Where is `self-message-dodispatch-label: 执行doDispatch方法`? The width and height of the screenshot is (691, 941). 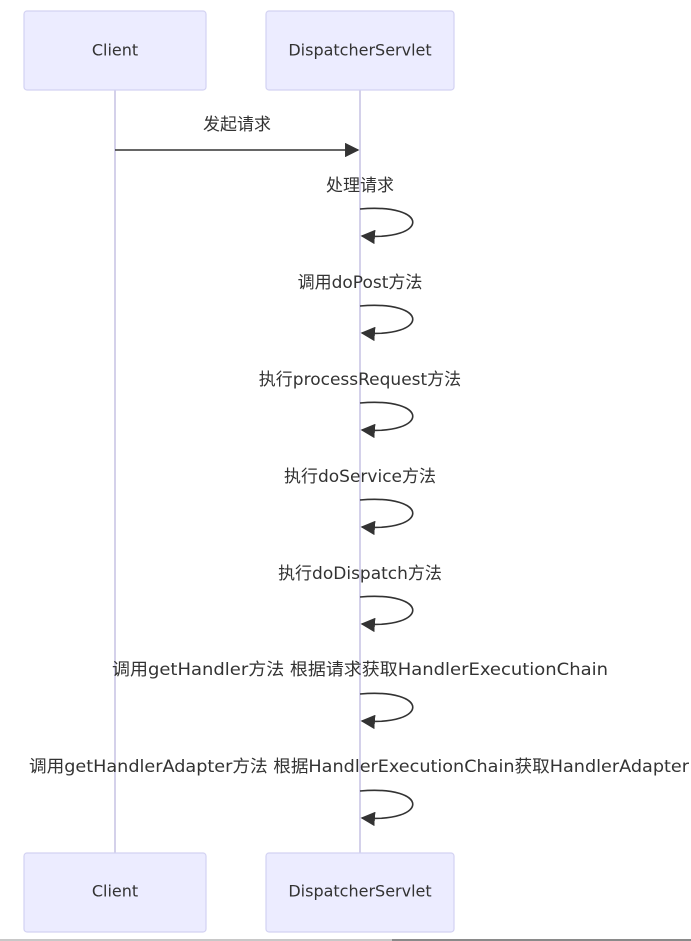 self-message-dodispatch-label: 执行doDispatch方法 is located at coordinates (360, 574).